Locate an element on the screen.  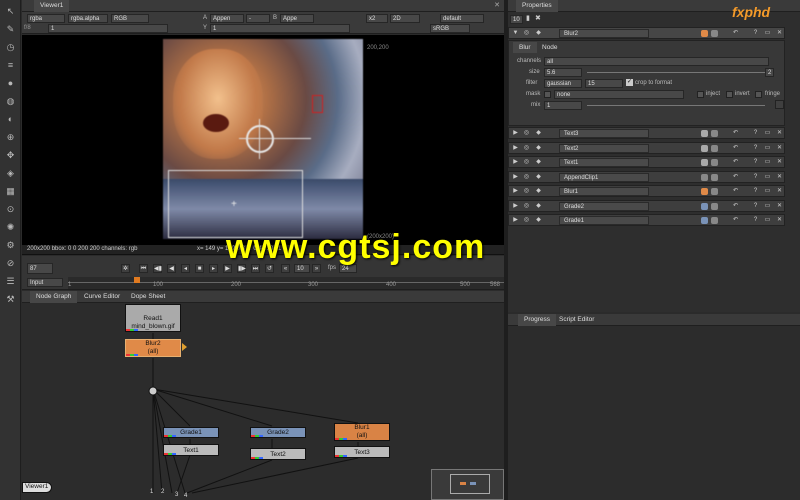
play-back-icon: ◂ is located at coordinates (185, 268).